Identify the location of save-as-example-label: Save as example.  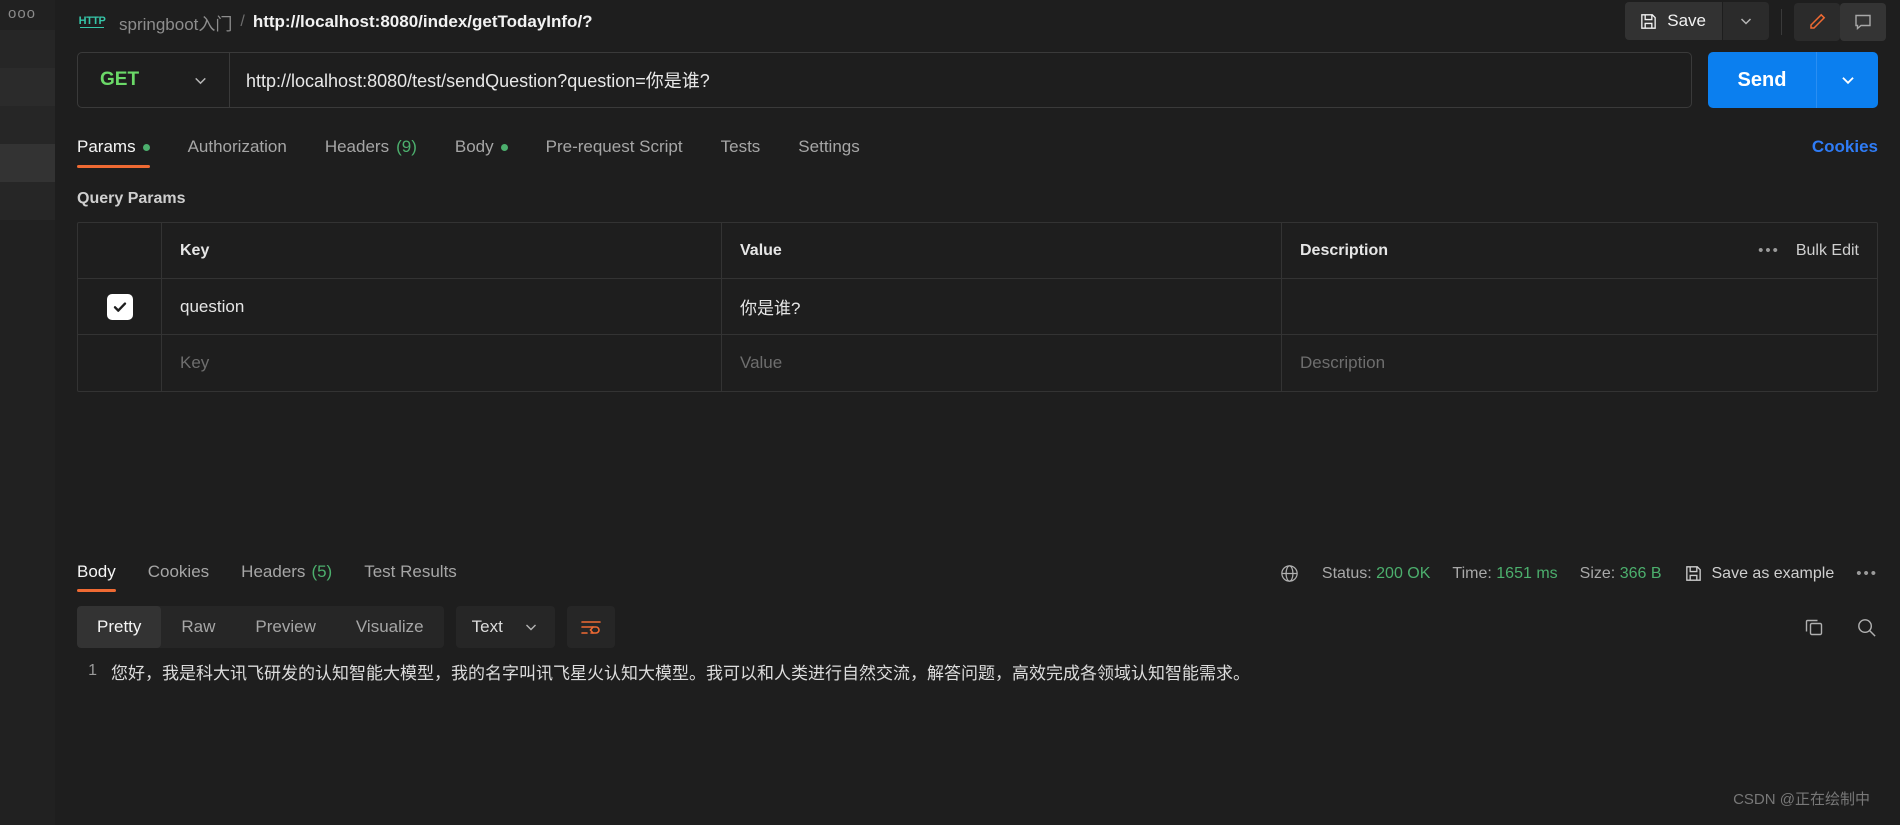
(1773, 573).